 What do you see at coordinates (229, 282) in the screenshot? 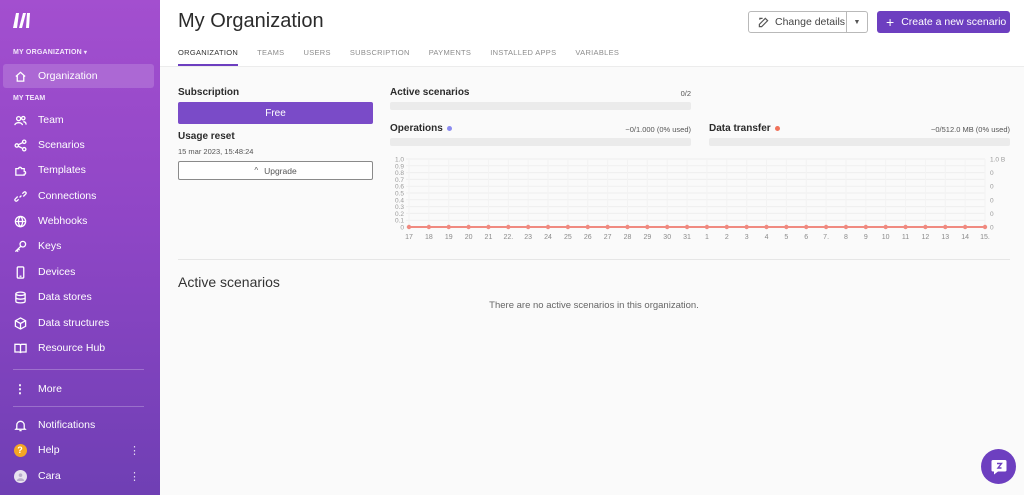
I see `active-scenarios-section-title: Active scenarios` at bounding box center [229, 282].